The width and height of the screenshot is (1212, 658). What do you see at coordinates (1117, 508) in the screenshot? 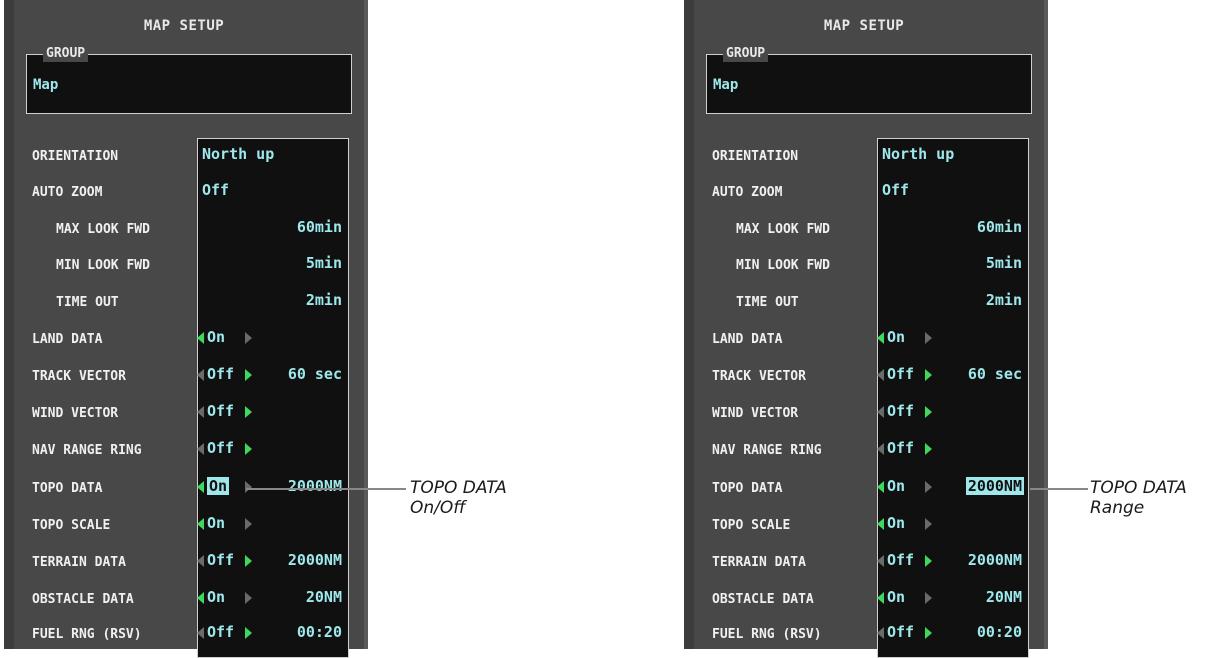
I see `callout-subtitle: Range` at bounding box center [1117, 508].